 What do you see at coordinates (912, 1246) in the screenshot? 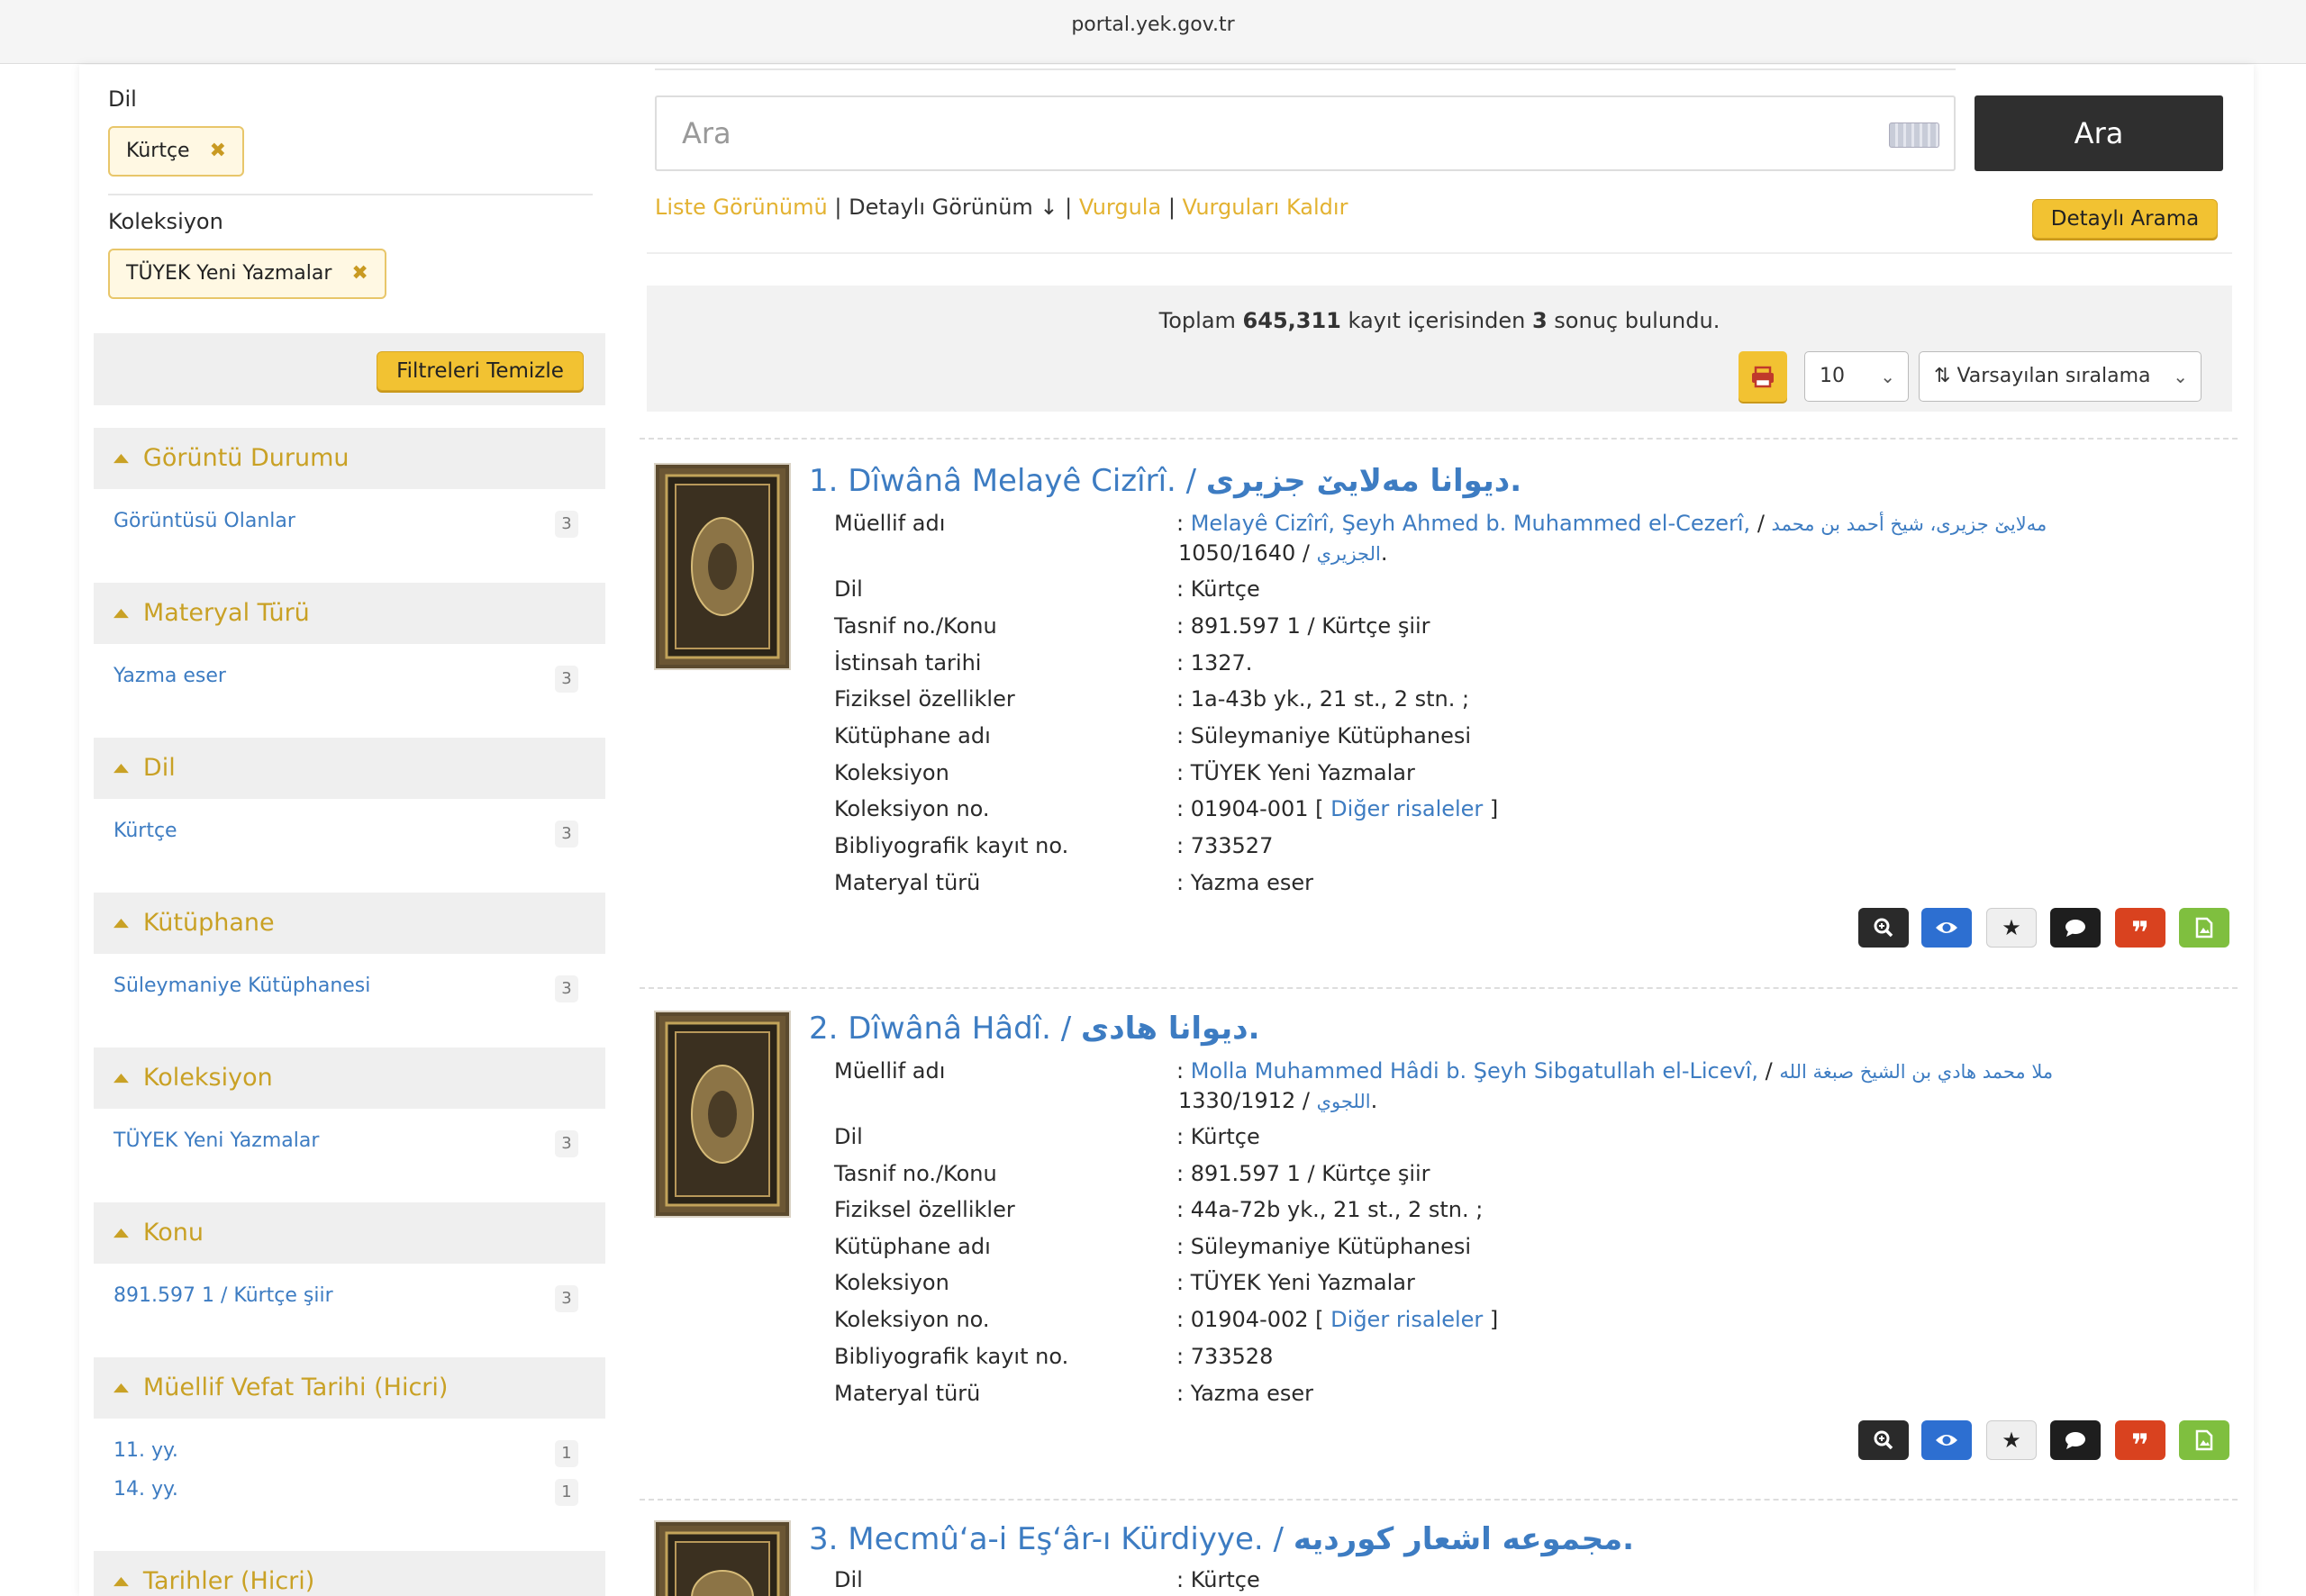
I see `field-key: Kütüphane adı` at bounding box center [912, 1246].